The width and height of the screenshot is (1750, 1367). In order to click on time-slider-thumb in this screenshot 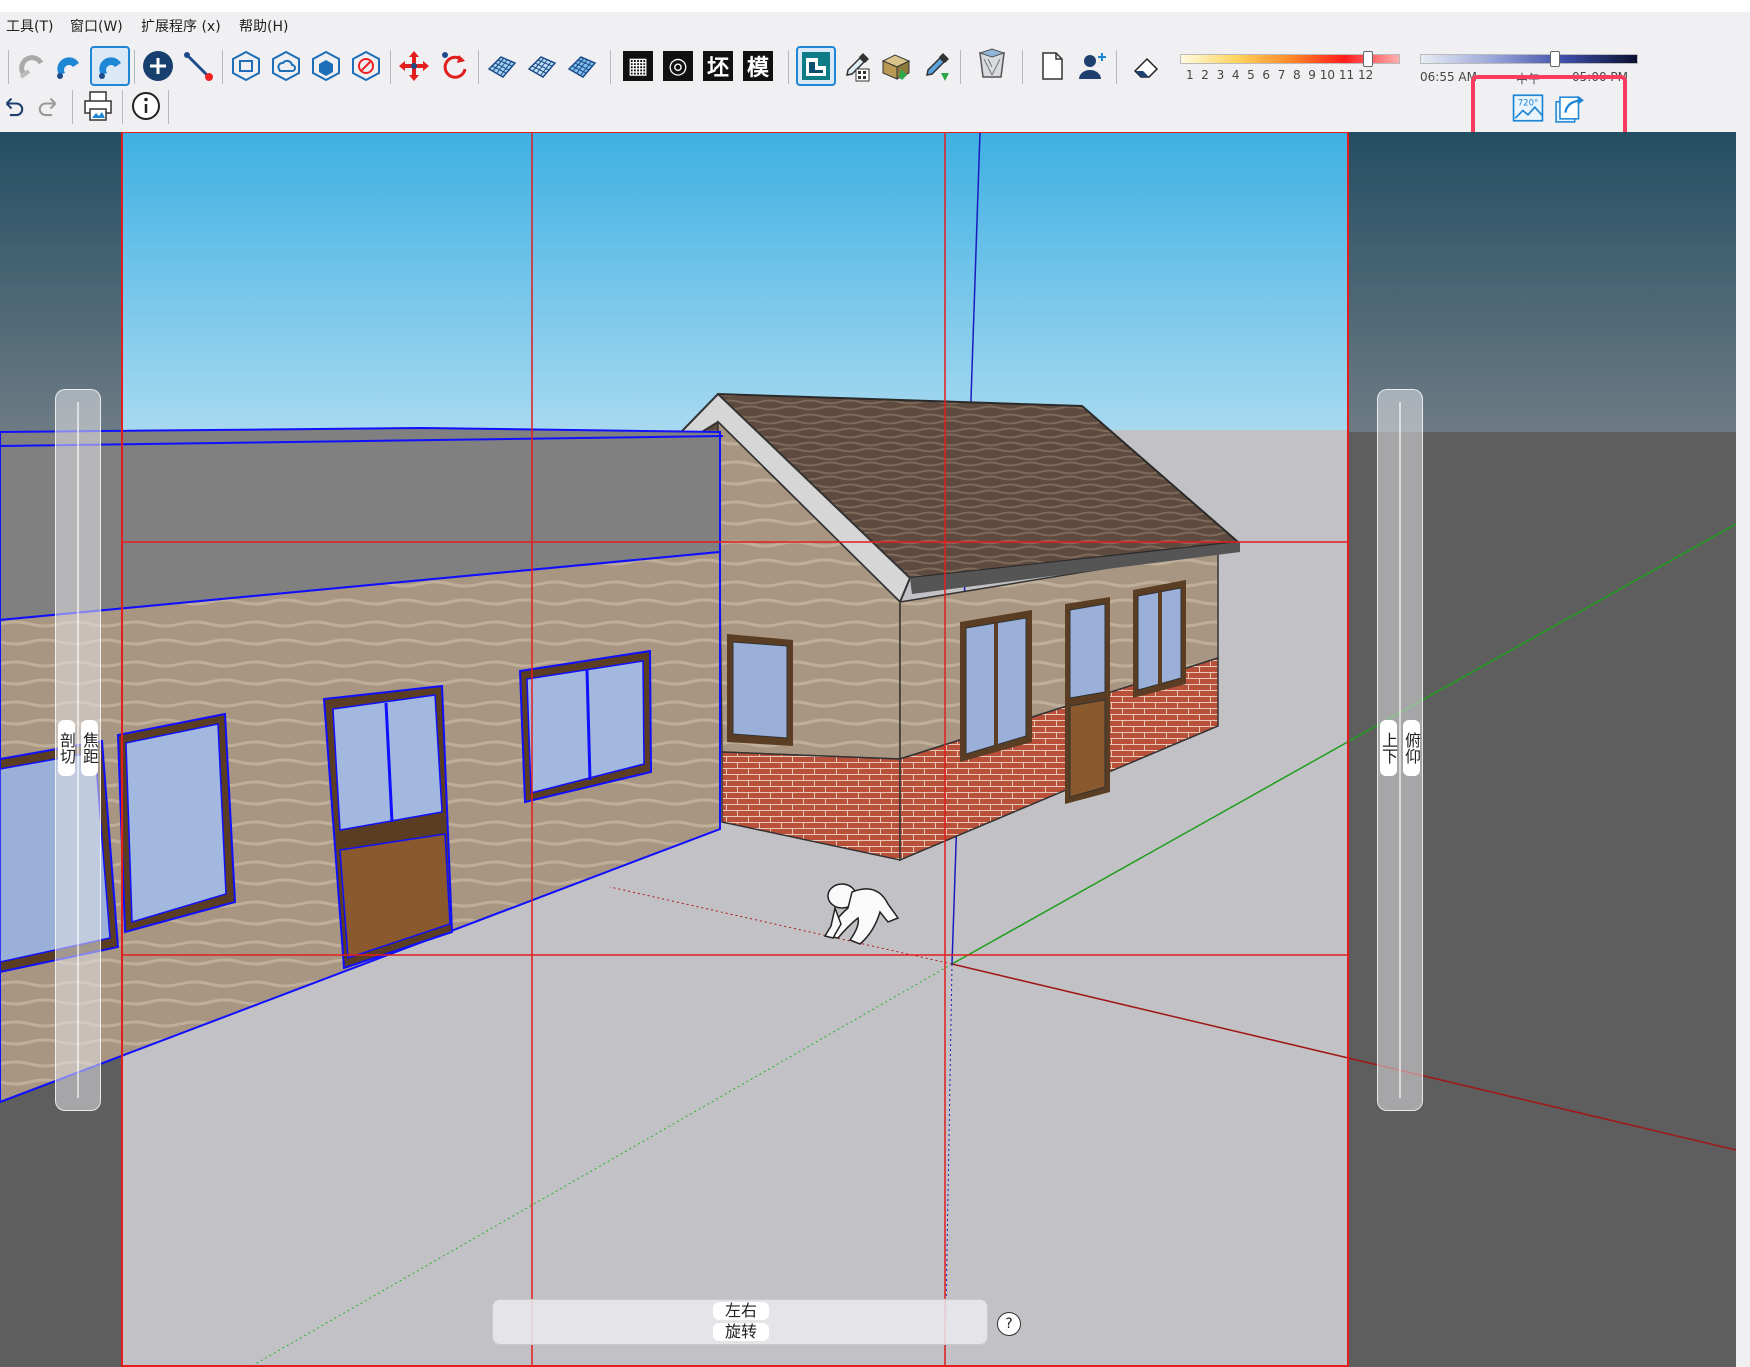, I will do `click(1554, 59)`.